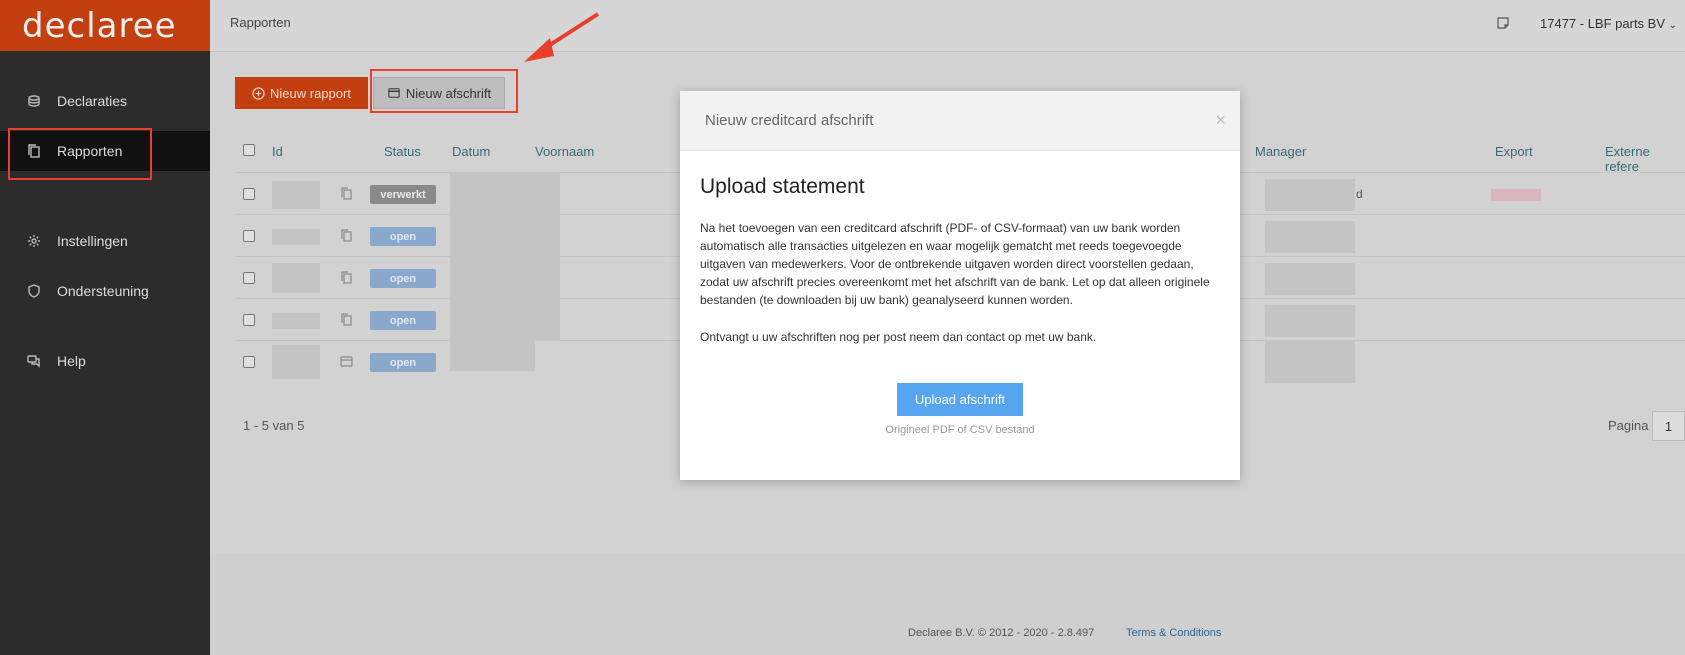  What do you see at coordinates (274, 425) in the screenshot?
I see `result-count: 1 - 5 van 5` at bounding box center [274, 425].